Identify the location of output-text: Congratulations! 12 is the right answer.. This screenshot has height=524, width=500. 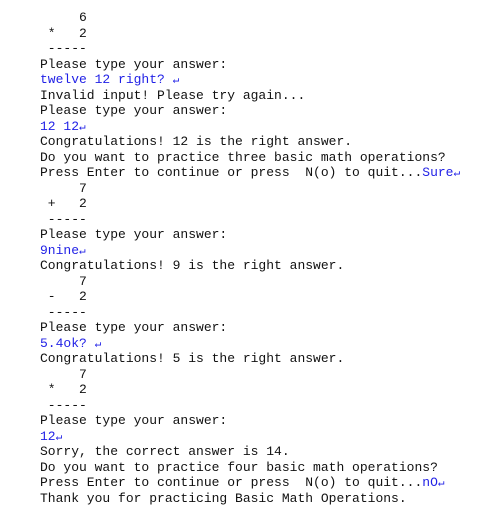
(196, 141).